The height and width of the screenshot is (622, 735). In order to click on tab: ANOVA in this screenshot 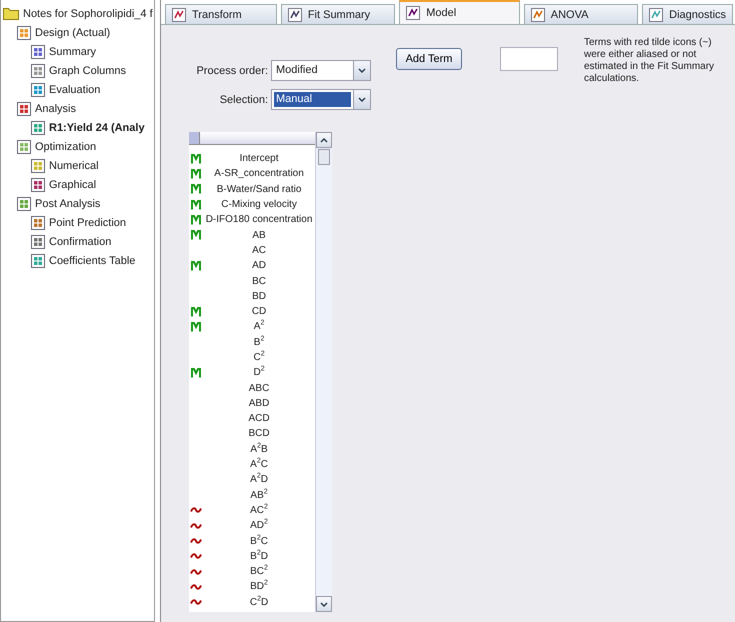, I will do `click(581, 14)`.